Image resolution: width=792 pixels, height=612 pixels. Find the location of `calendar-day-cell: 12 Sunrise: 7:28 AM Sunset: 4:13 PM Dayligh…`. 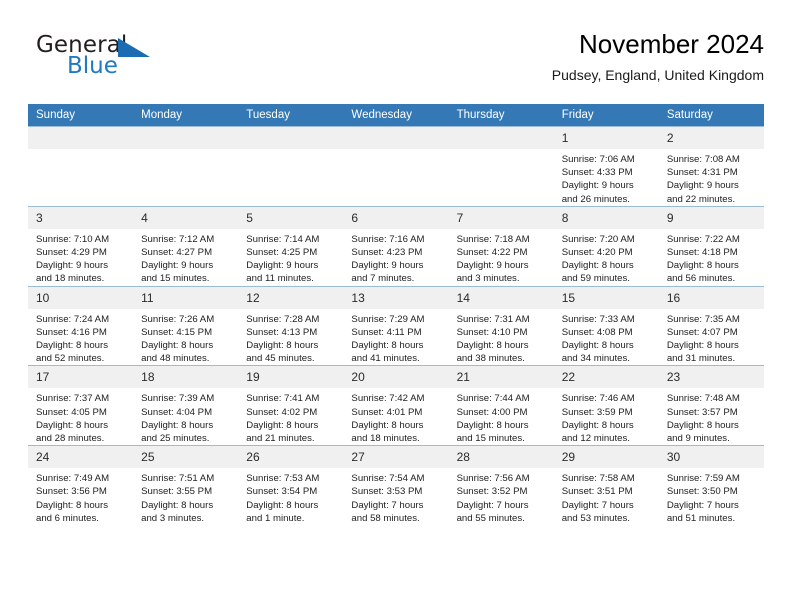

calendar-day-cell: 12 Sunrise: 7:28 AM Sunset: 4:13 PM Dayligh… is located at coordinates (291, 325).